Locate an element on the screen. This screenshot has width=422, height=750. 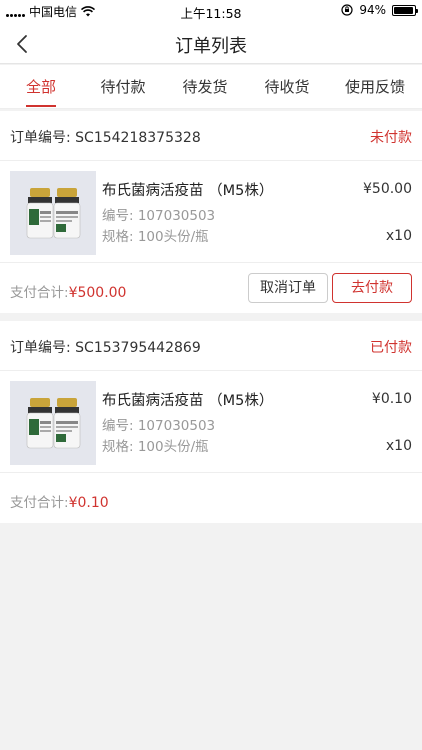
page-title: 订单列表 is located at coordinates (211, 46).